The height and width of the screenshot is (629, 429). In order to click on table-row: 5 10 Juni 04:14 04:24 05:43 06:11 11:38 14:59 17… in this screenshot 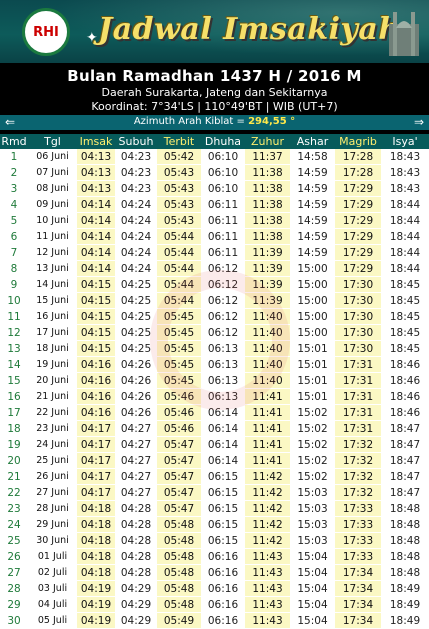, I will do `click(214, 220)`.